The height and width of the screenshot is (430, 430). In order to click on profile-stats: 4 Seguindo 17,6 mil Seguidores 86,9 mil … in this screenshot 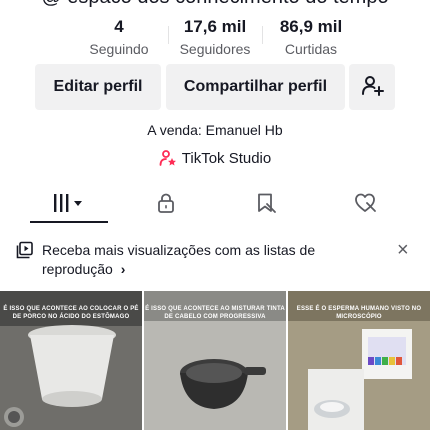, I will do `click(215, 38)`.